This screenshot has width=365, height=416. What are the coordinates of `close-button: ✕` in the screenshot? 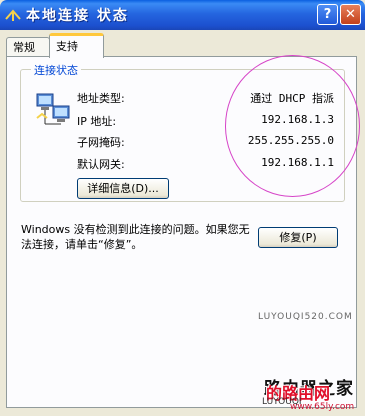 It's located at (350, 14).